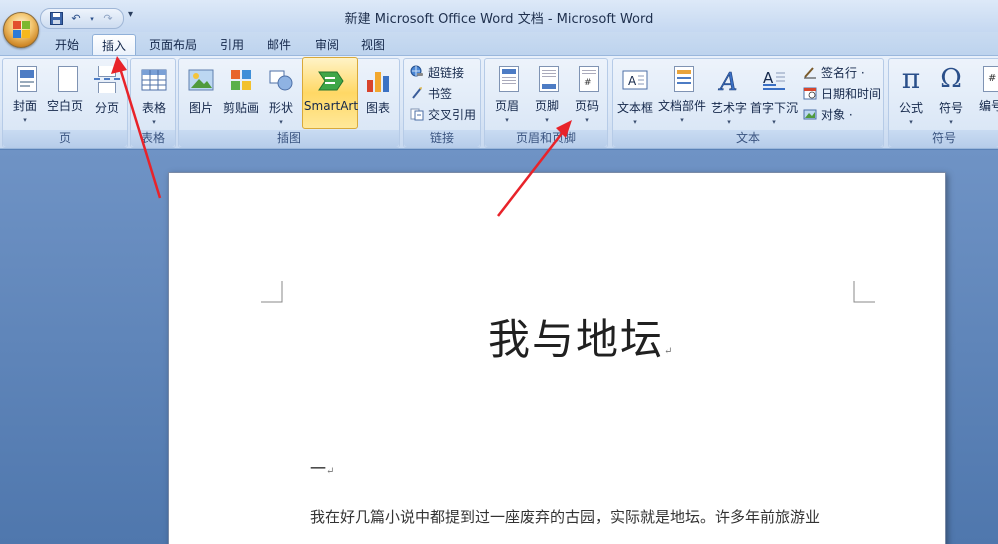 The height and width of the screenshot is (544, 998). What do you see at coordinates (154, 97) in the screenshot?
I see `table-button: 表格 ▾` at bounding box center [154, 97].